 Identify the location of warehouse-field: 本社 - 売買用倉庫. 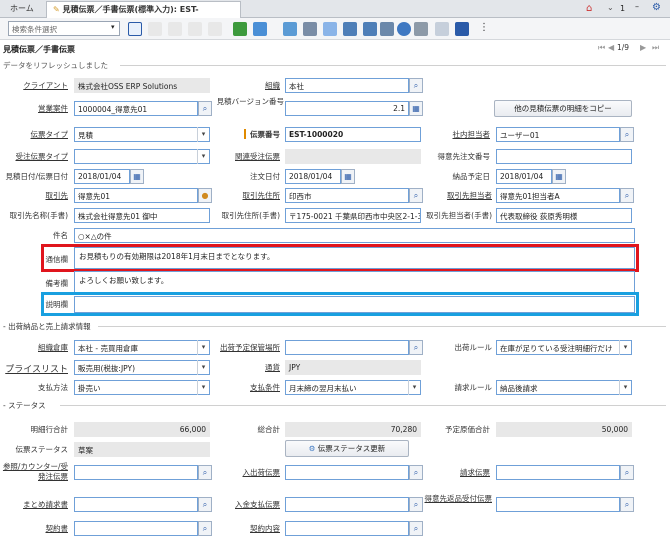
(142, 347).